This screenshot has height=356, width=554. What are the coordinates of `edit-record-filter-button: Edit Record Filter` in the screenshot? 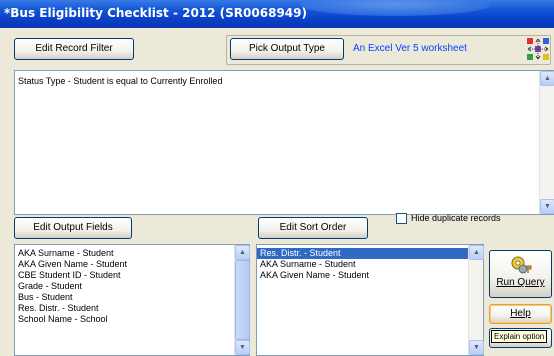 It's located at (74, 49).